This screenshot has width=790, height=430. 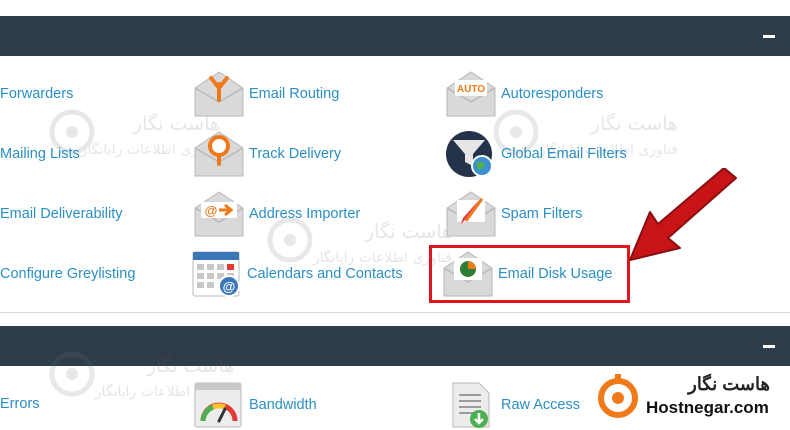 I want to click on calendars-contacts-label: Calendars and Contacts, so click(x=325, y=274).